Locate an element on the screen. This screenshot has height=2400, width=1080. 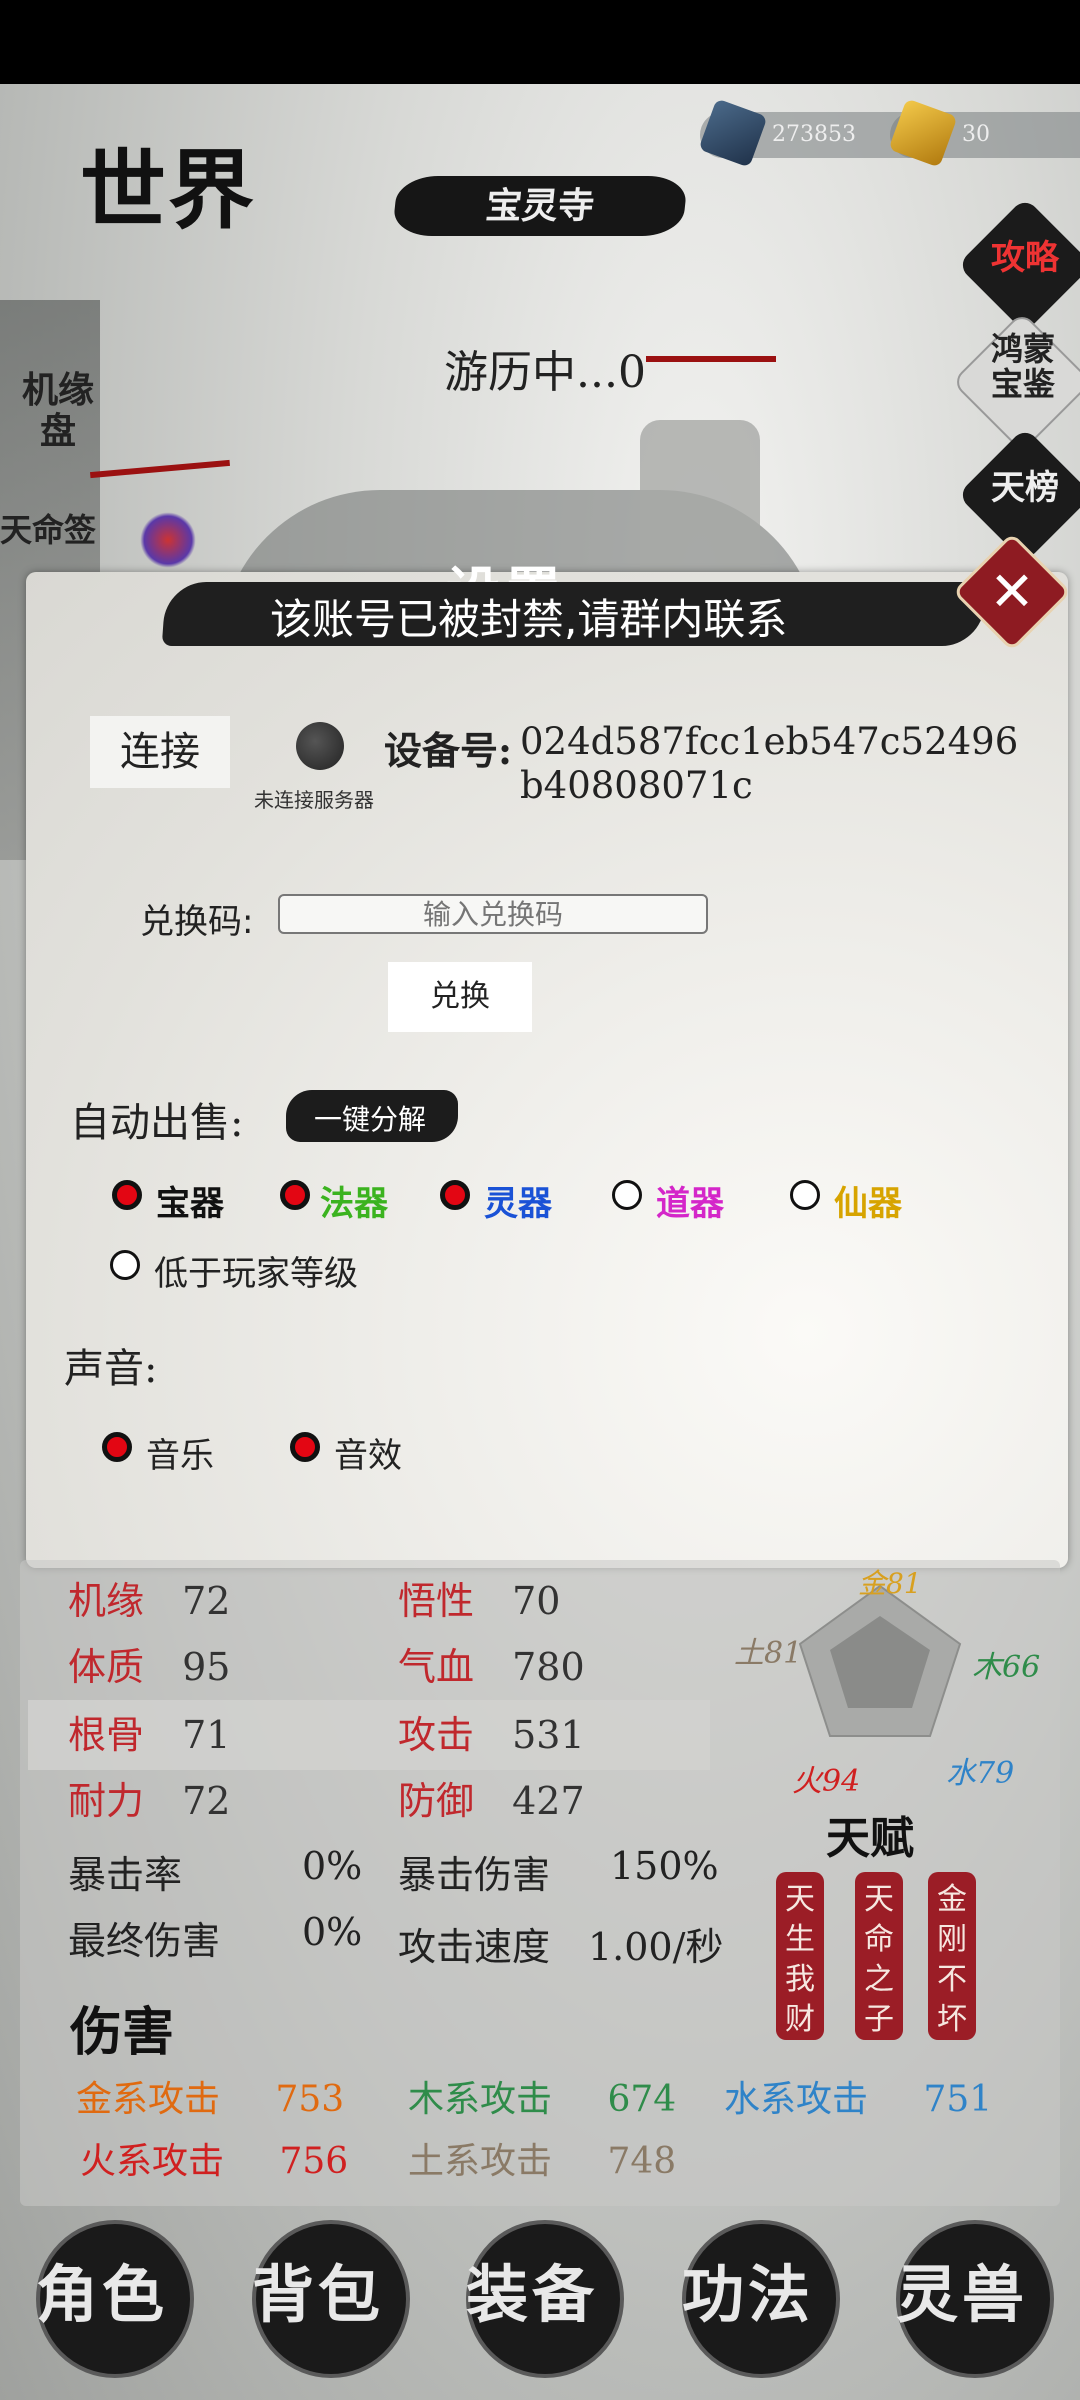
stat-key: 气血 is located at coordinates (436, 1667).